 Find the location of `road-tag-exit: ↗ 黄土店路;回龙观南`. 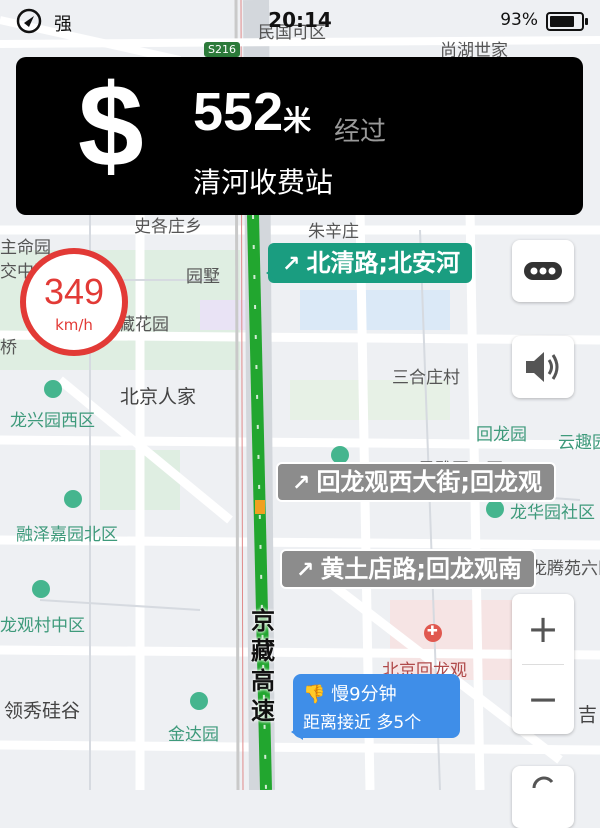

road-tag-exit: ↗ 黄土店路;回龙观南 is located at coordinates (408, 569).